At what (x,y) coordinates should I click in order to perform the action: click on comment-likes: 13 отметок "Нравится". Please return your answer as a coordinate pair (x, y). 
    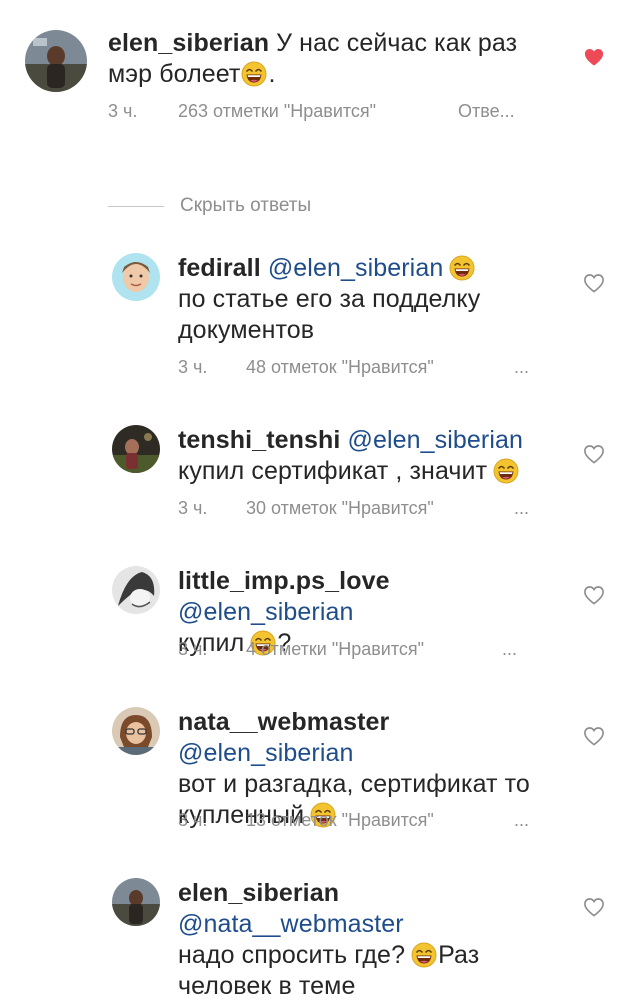
    Looking at the image, I should click on (340, 820).